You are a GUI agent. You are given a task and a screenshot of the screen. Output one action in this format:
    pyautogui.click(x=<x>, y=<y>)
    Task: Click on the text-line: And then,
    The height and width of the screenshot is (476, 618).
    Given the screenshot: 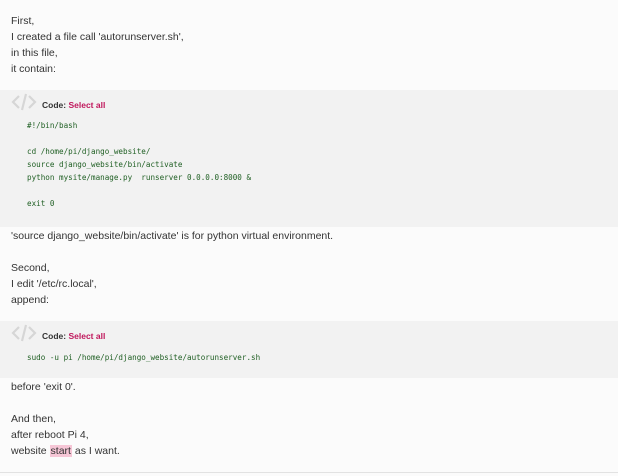 What is the action you would take?
    pyautogui.click(x=33, y=419)
    